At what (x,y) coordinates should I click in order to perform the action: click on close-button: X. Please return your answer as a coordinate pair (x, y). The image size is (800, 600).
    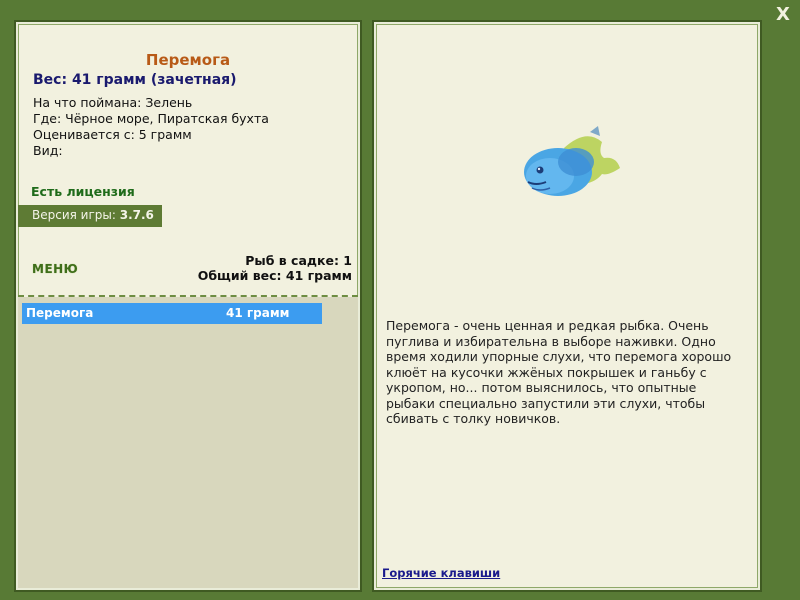
    Looking at the image, I should click on (783, 15).